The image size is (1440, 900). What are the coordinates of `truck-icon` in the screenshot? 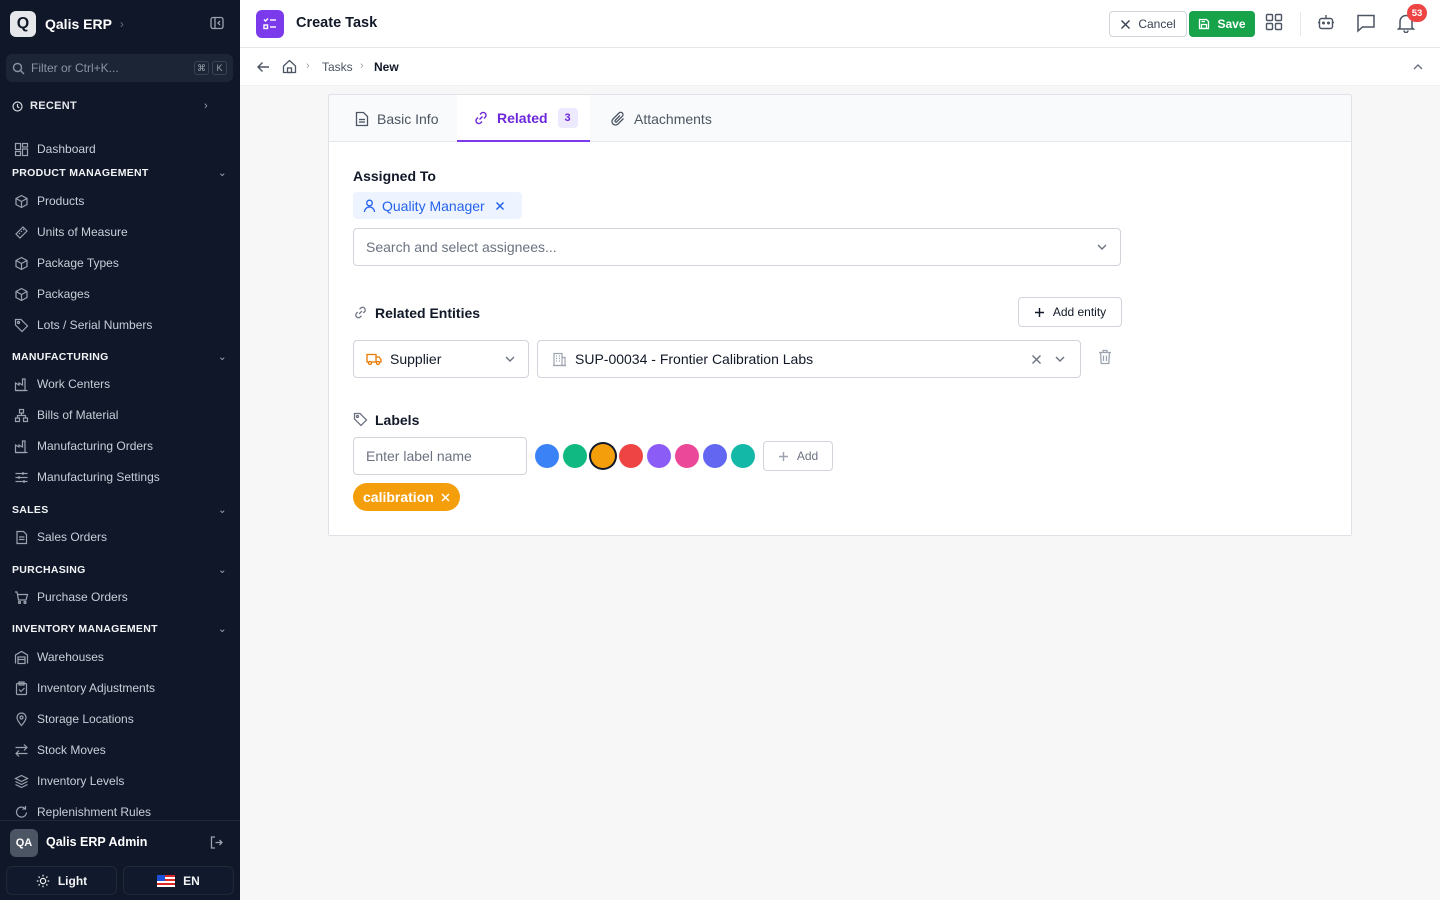 It's located at (374, 359).